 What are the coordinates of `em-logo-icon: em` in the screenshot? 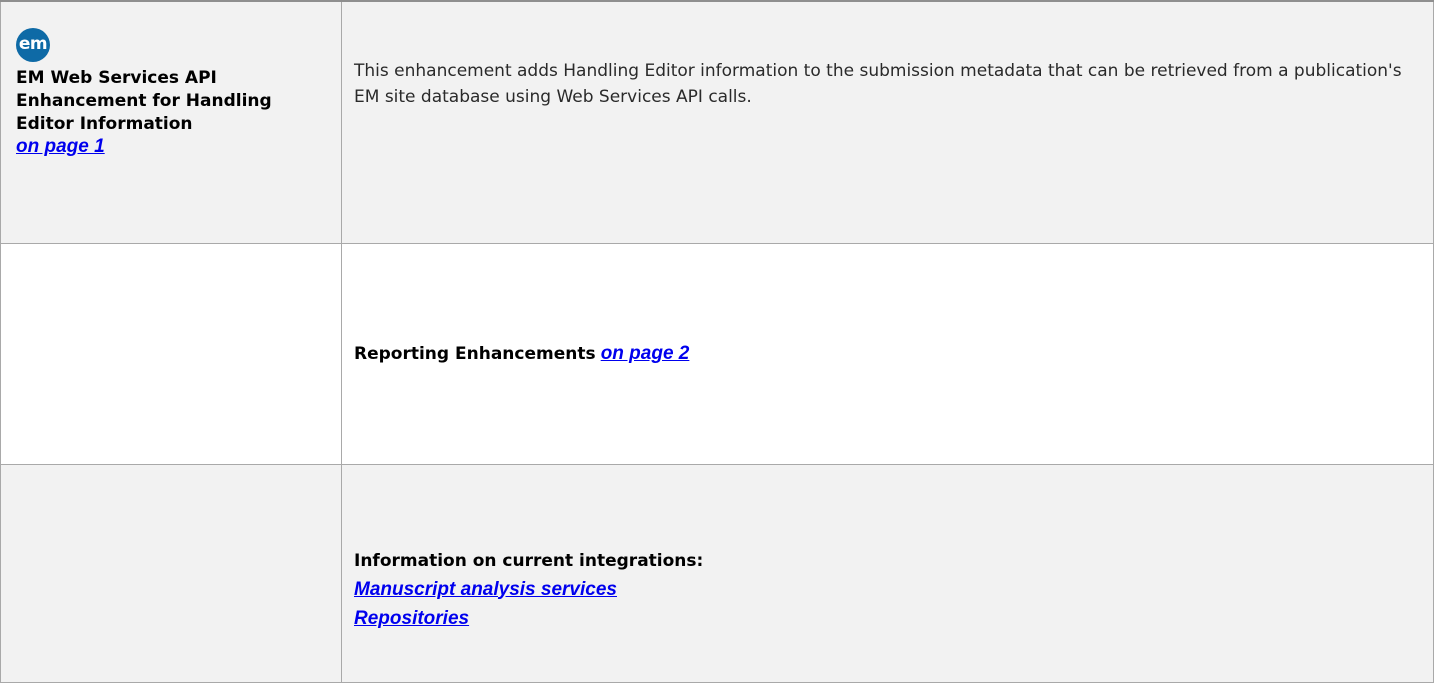 It's located at (33, 45).